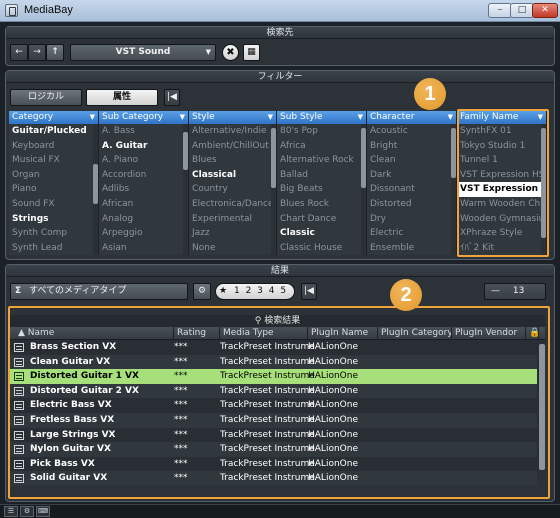 This screenshot has width=560, height=518. I want to click on clear-icon: ✖, so click(230, 52).